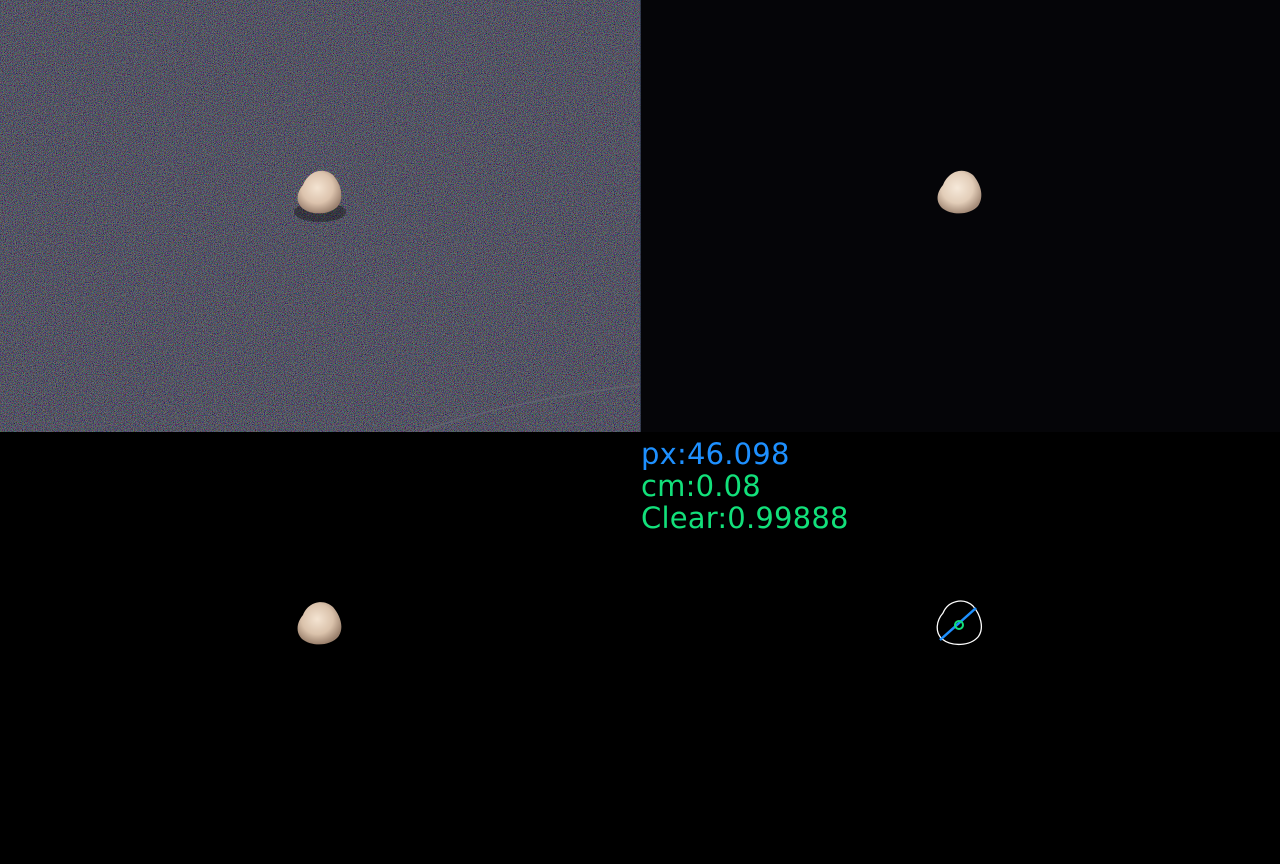 Image resolution: width=1280 pixels, height=864 pixels. I want to click on diameter-axis-line, so click(958, 624).